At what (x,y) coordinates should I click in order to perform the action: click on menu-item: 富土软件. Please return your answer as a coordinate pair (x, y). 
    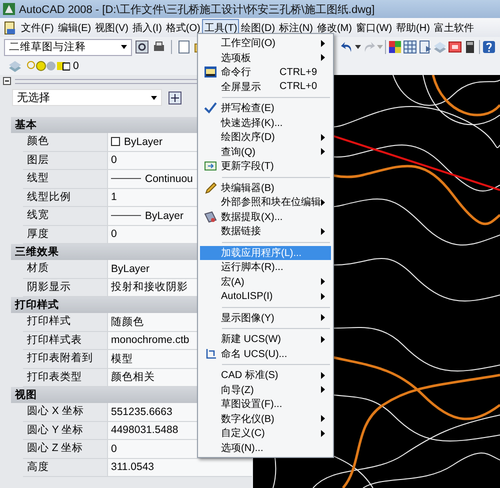
    Looking at the image, I should click on (454, 27).